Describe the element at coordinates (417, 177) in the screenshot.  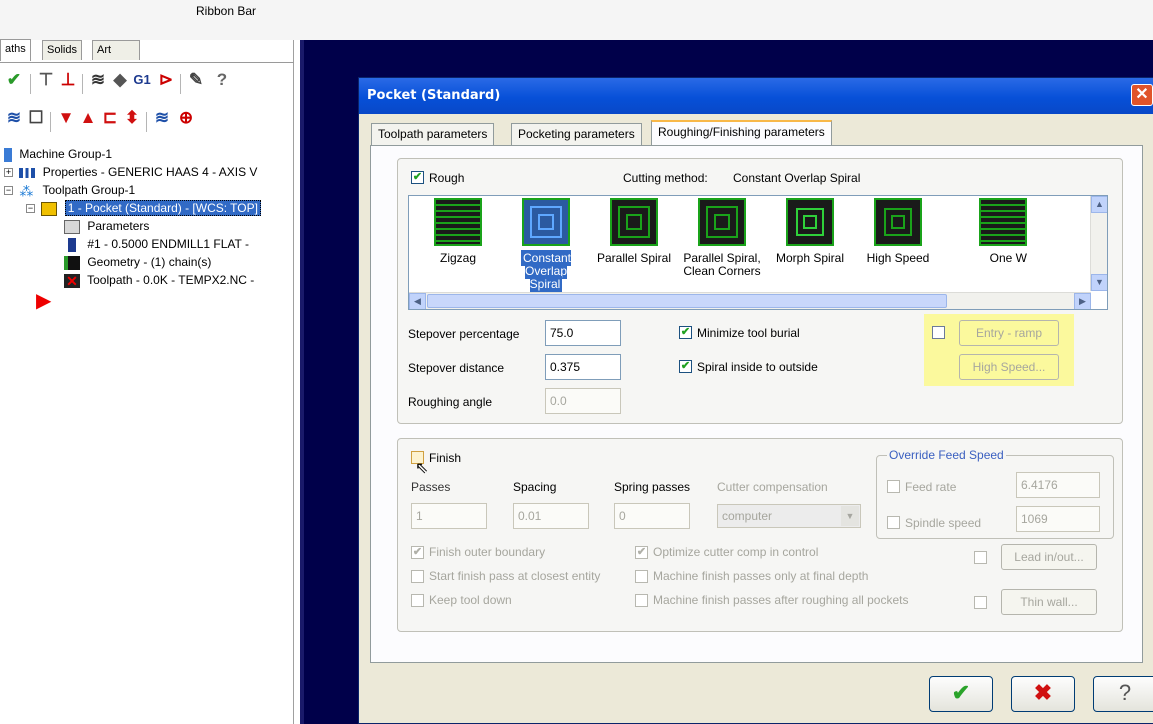
I see `rough-checkbox: ✔` at that location.